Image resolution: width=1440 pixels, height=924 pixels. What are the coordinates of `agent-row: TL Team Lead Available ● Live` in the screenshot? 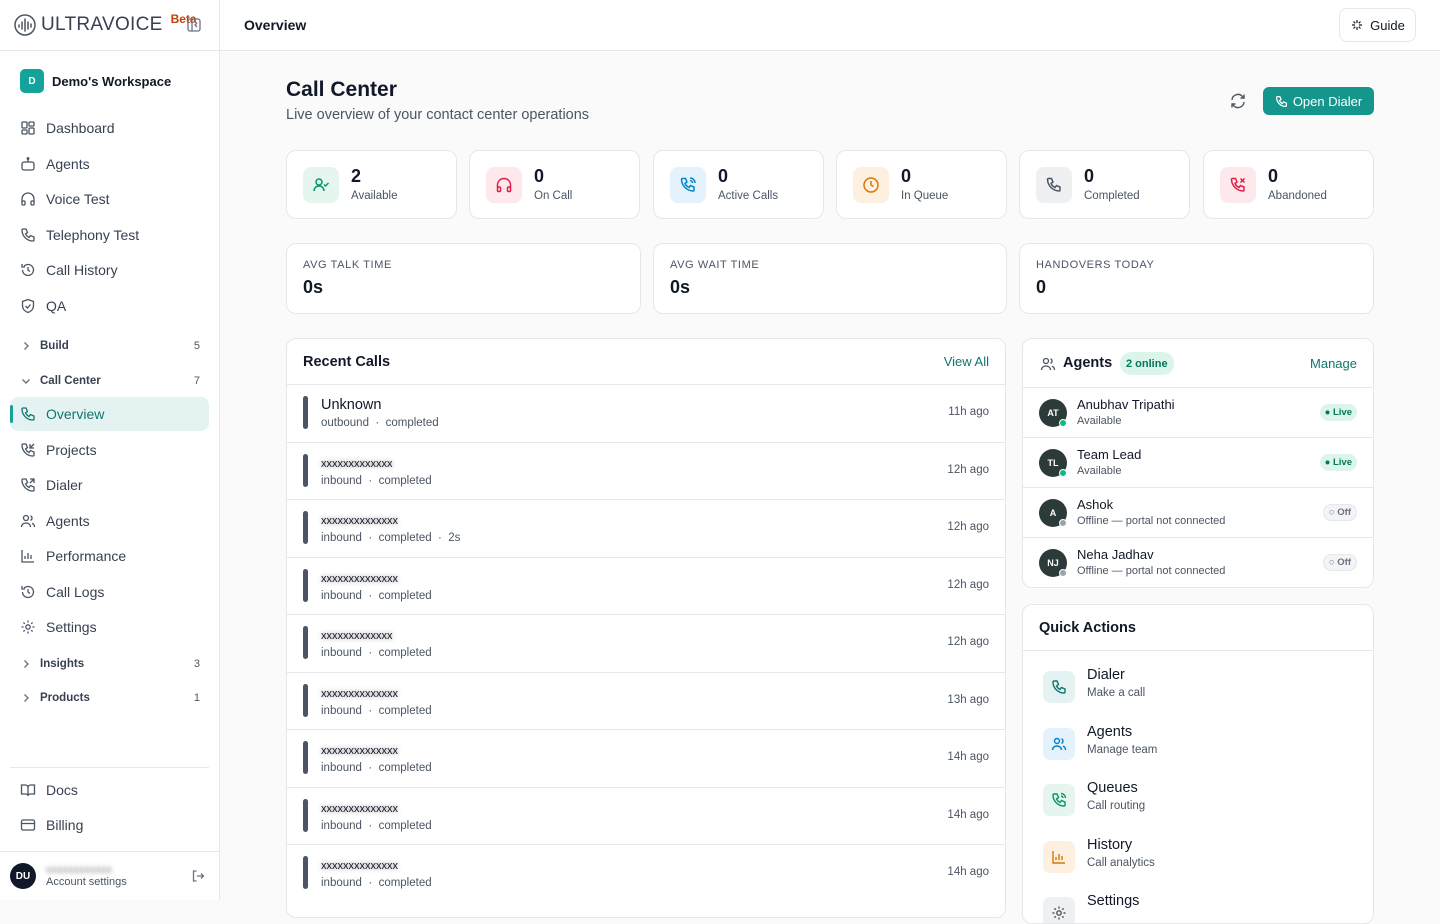 It's located at (1198, 462).